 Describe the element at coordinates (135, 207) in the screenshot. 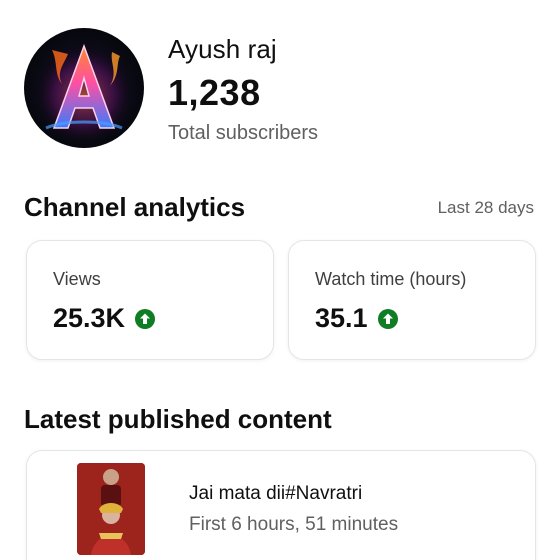

I see `analytics-title: Channel analytics` at that location.